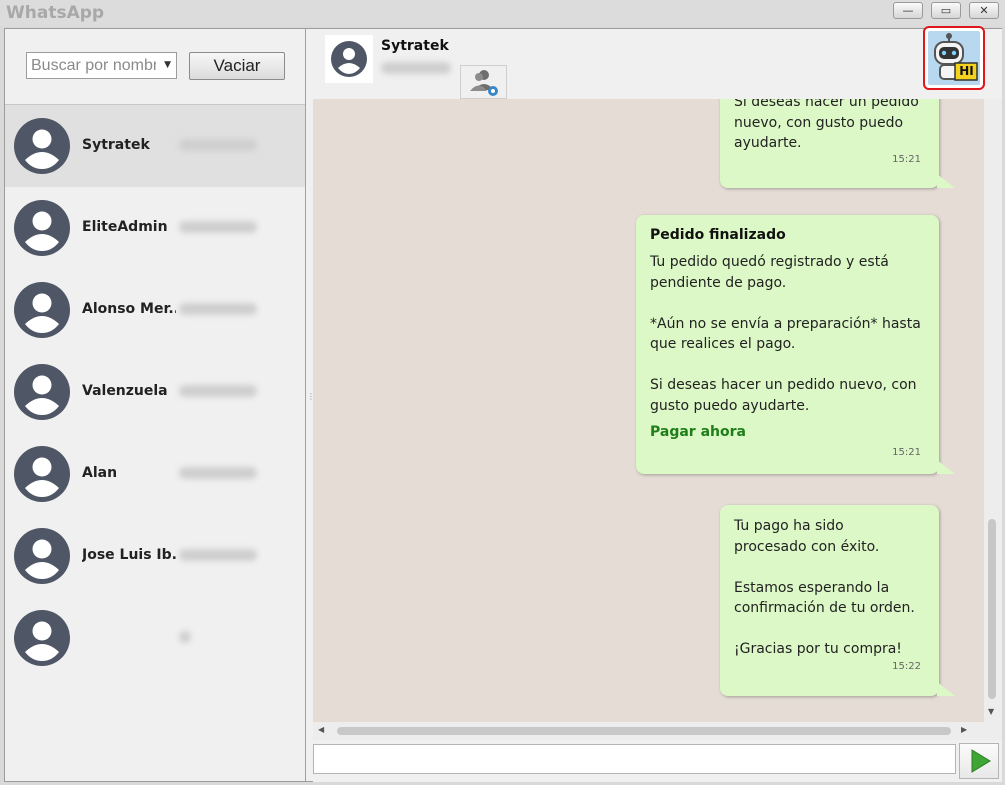 Image resolution: width=1005 pixels, height=785 pixels. What do you see at coordinates (100, 473) in the screenshot?
I see `contact-name: Alan` at bounding box center [100, 473].